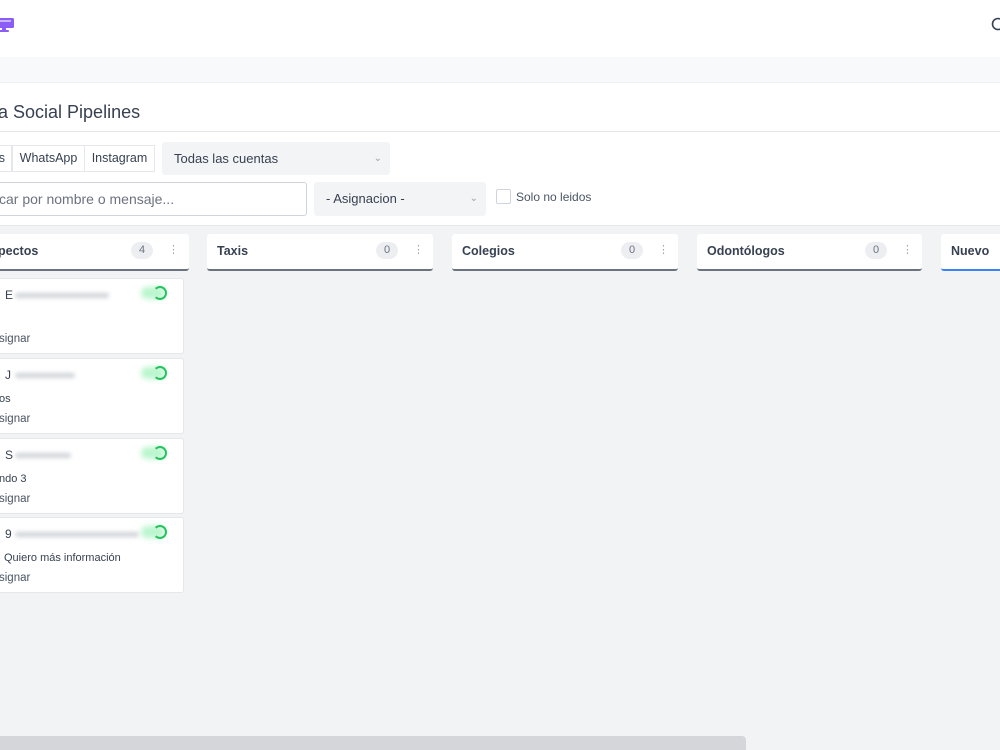 The image size is (1000, 750). I want to click on assignment-select: - Asignacion - ⌄, so click(400, 199).